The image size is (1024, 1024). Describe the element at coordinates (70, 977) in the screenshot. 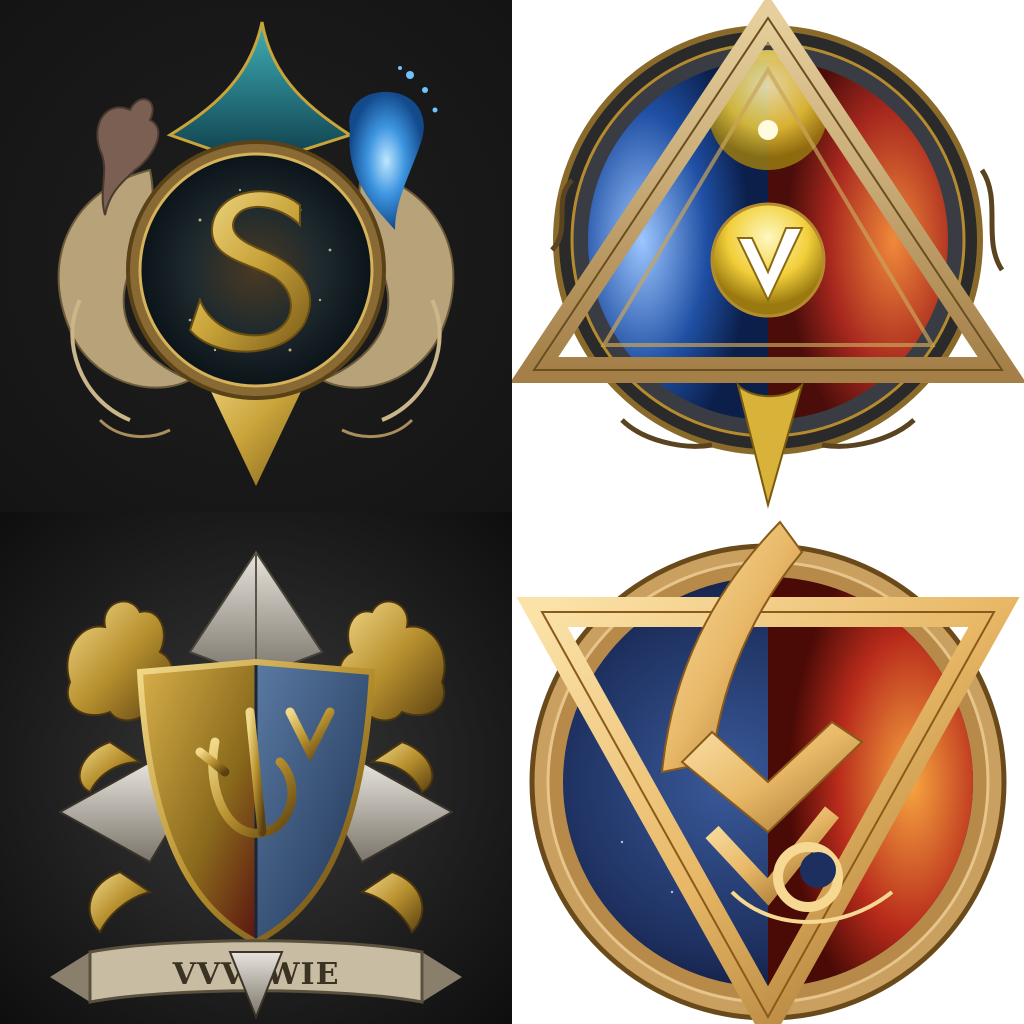

I see `ribbon-banner` at that location.